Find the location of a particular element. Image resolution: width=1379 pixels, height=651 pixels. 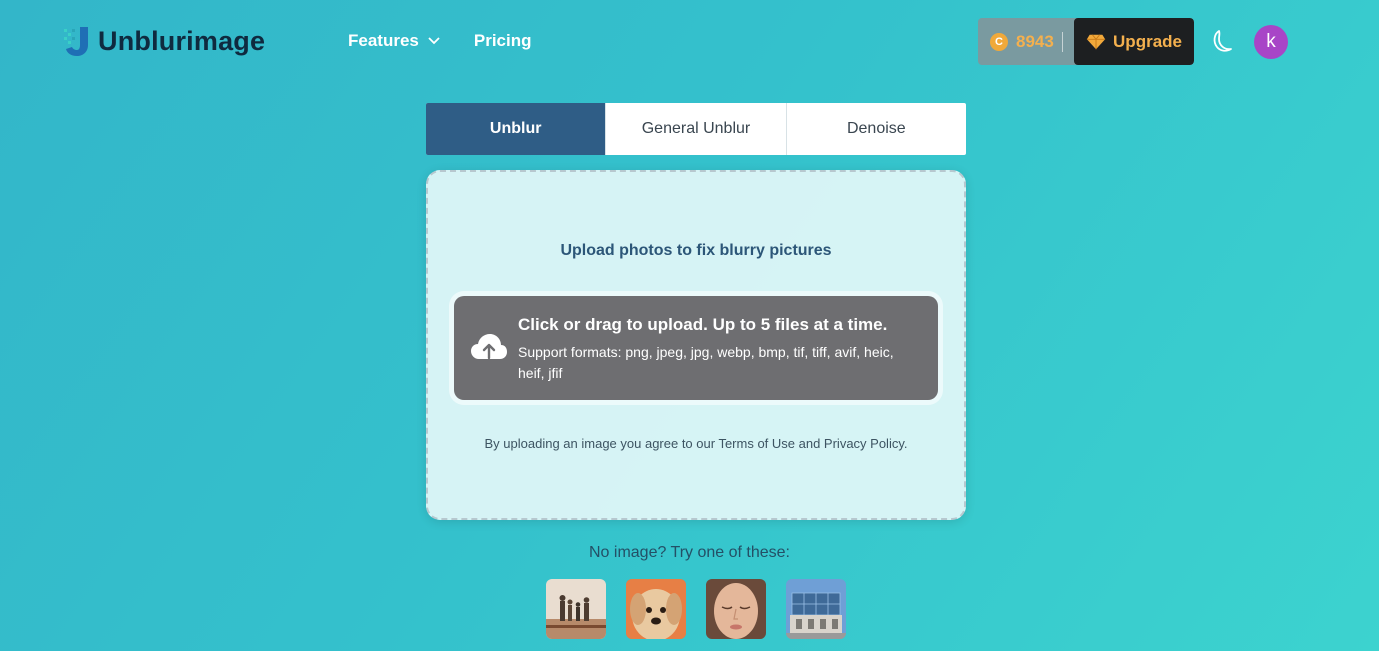

brand-name: Unblurimage is located at coordinates (182, 40).